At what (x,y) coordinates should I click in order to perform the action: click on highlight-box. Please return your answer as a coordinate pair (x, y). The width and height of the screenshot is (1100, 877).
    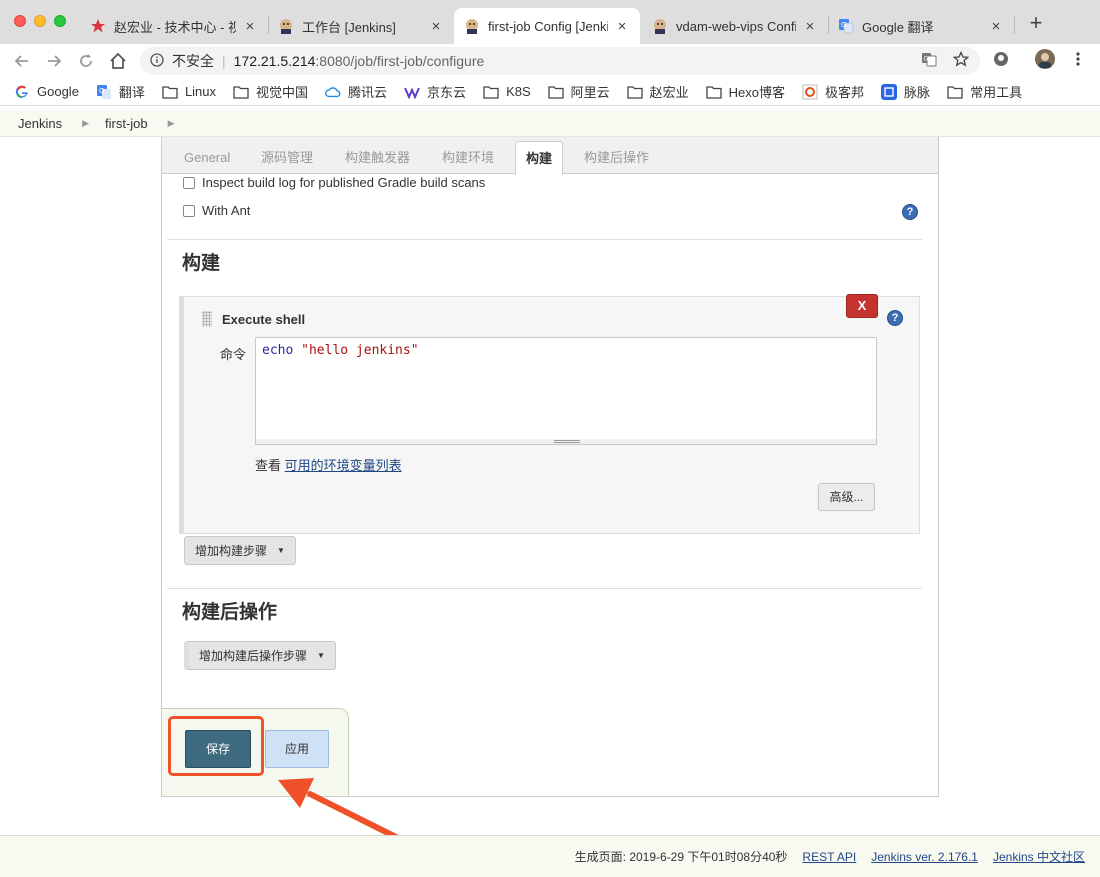
    Looking at the image, I should click on (216, 746).